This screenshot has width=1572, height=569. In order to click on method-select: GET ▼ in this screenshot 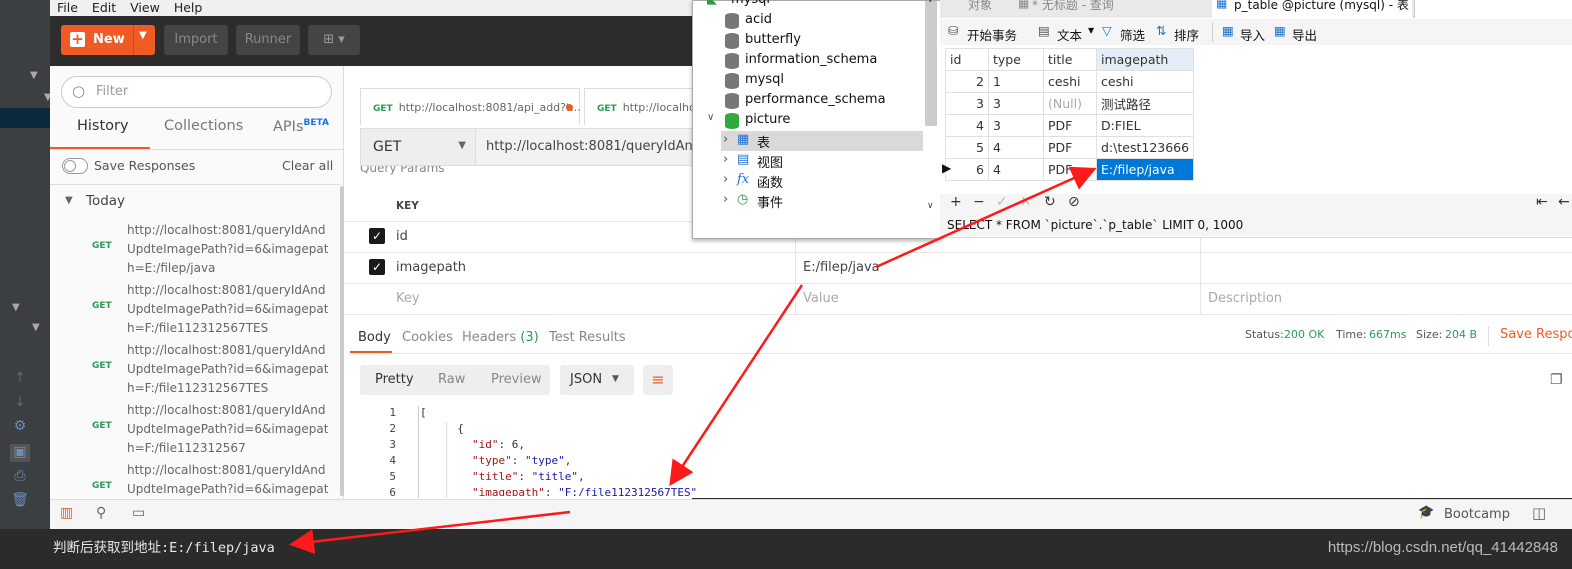, I will do `click(418, 147)`.